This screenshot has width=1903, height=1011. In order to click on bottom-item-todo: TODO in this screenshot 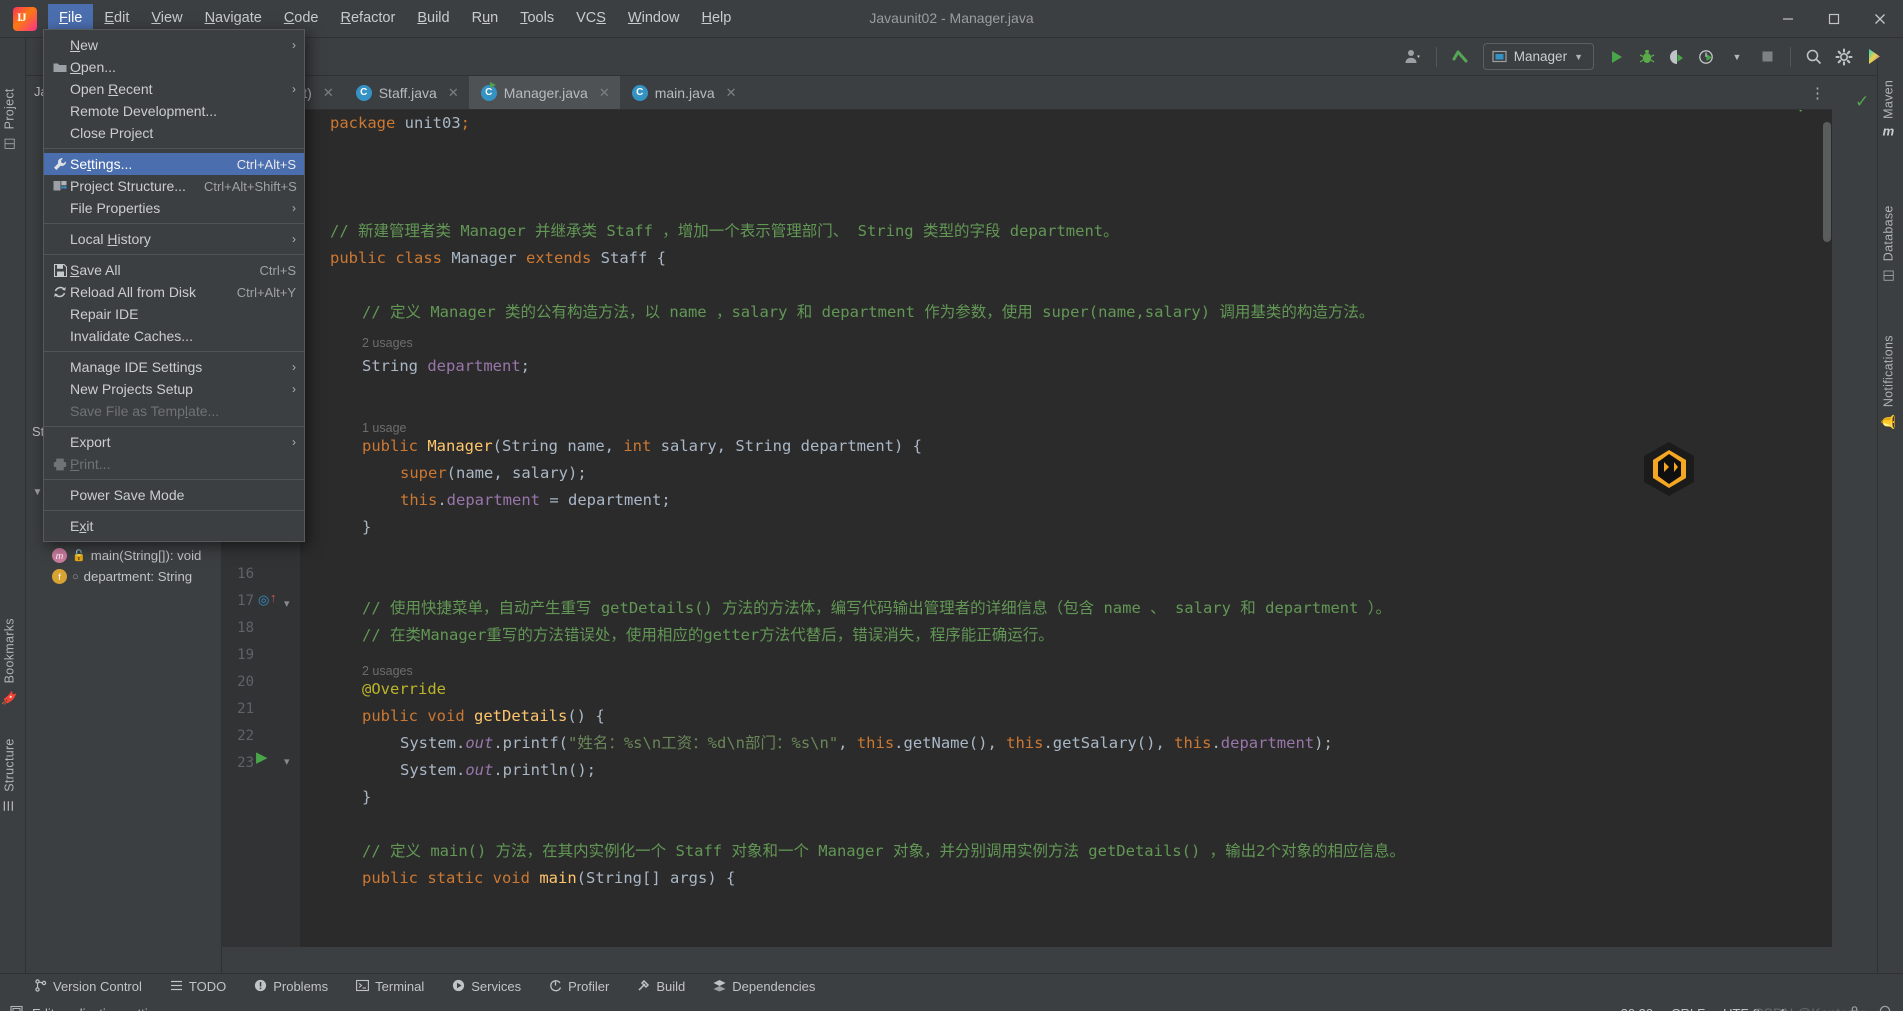, I will do `click(198, 987)`.